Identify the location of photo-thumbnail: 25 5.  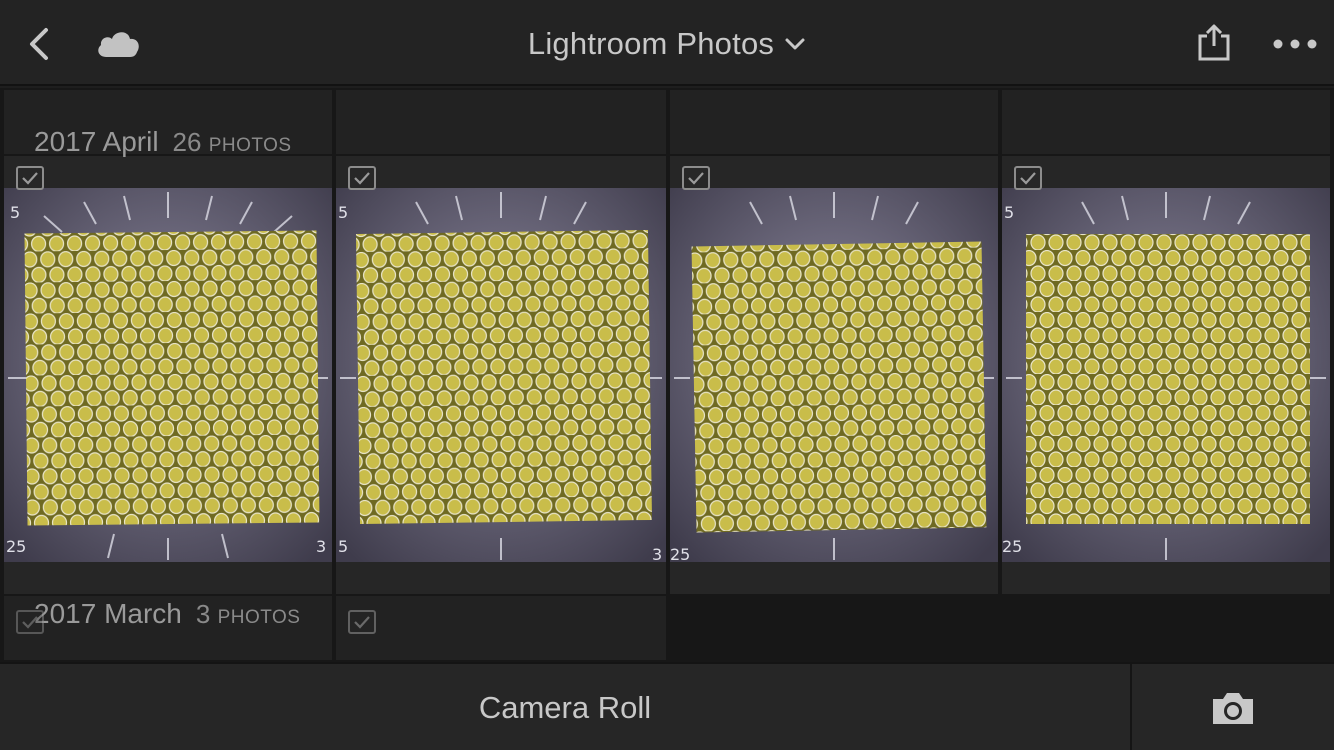
(1166, 375).